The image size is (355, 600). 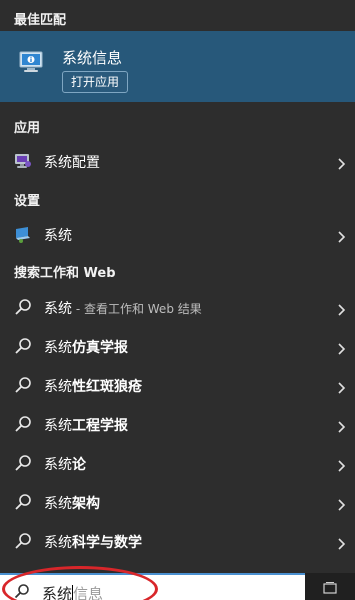 What do you see at coordinates (177, 234) in the screenshot?
I see `settings-result-system: 系统` at bounding box center [177, 234].